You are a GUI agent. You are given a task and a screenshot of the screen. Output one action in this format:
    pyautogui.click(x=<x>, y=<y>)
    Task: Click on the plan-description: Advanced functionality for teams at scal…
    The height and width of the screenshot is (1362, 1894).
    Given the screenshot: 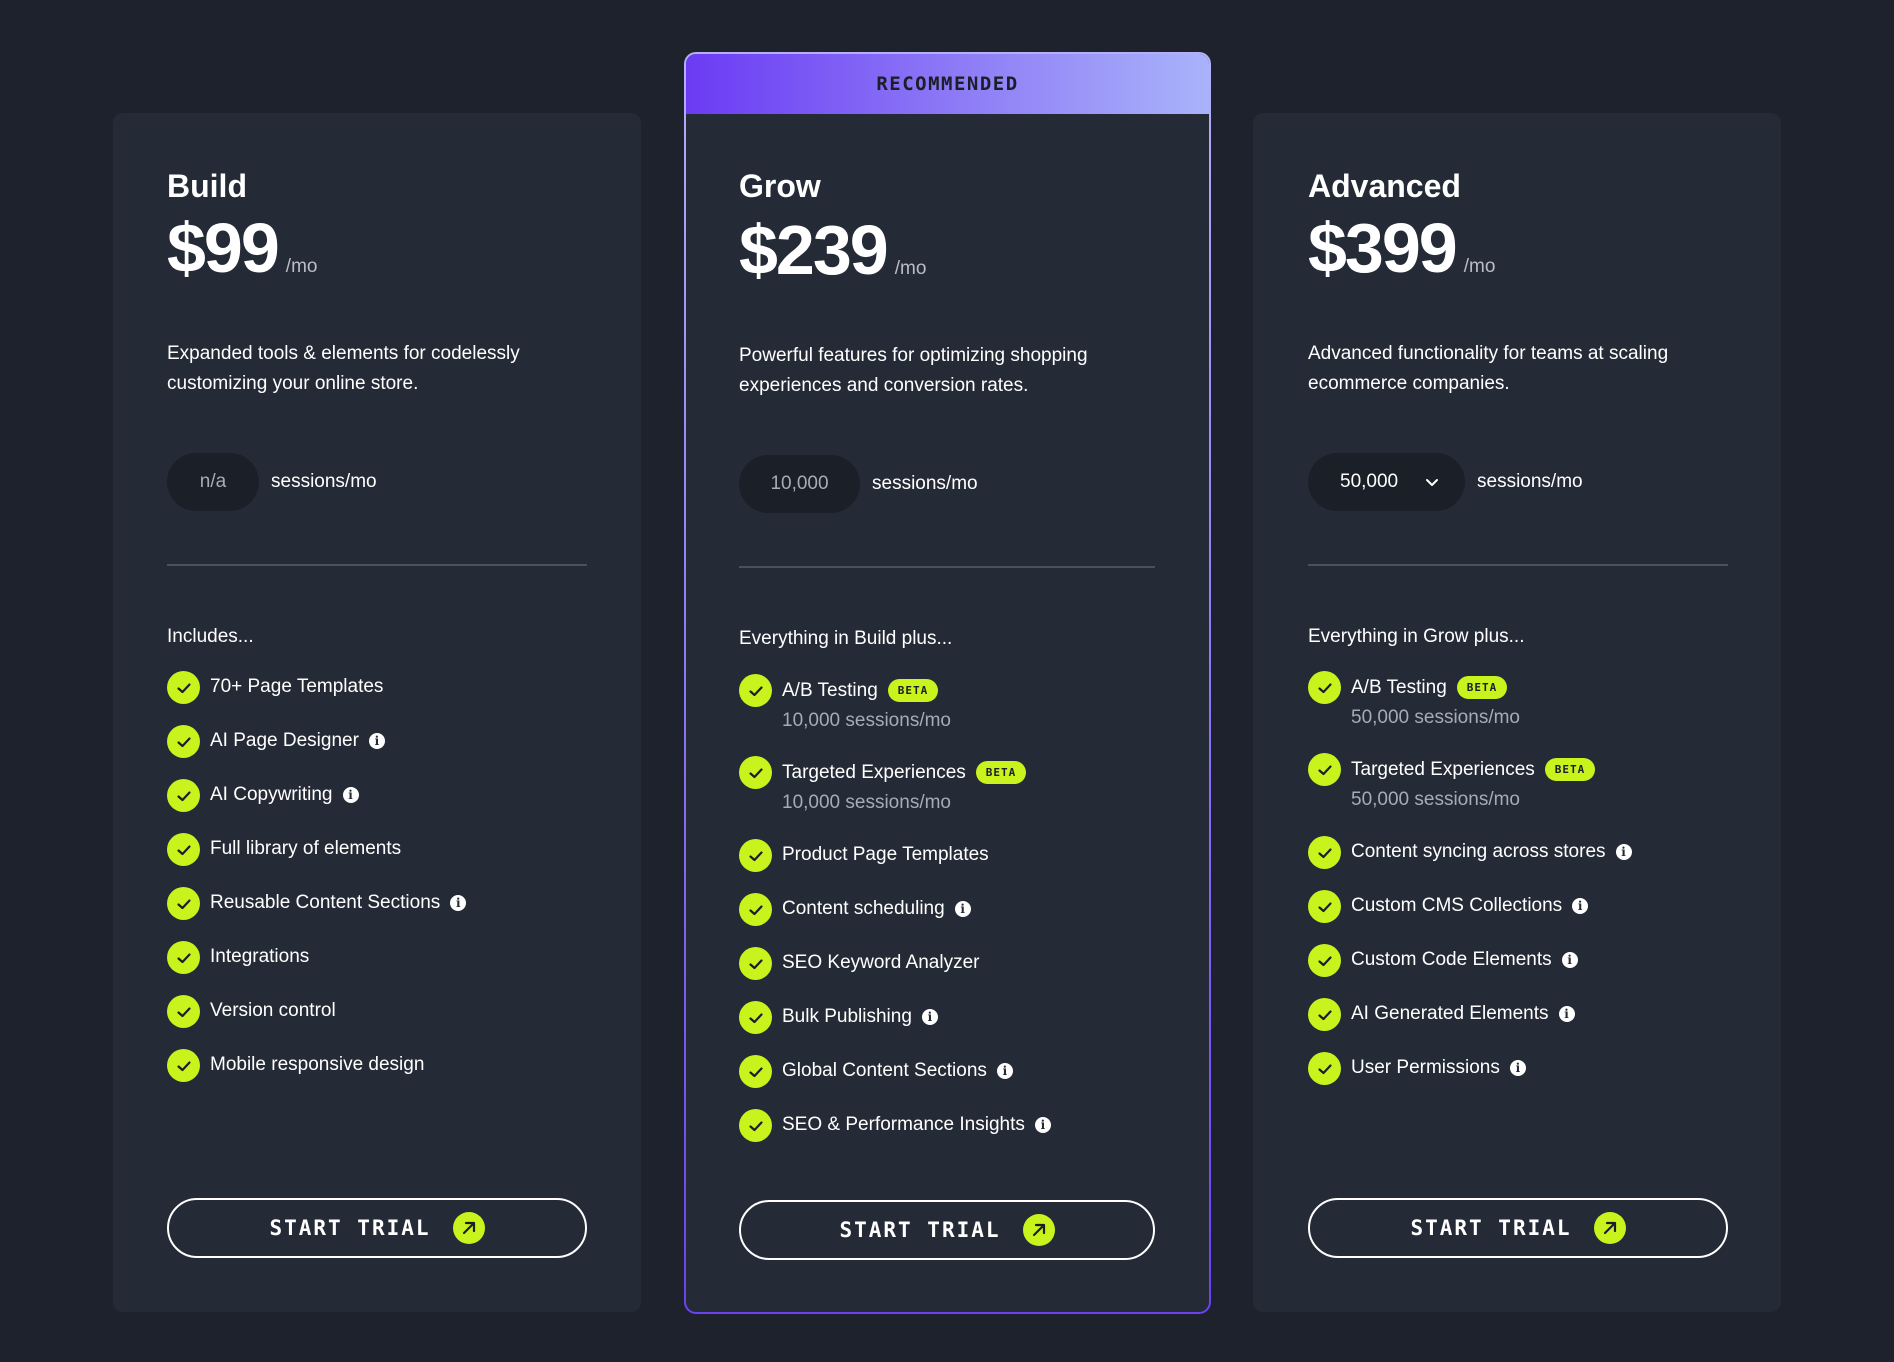 What is the action you would take?
    pyautogui.click(x=1488, y=368)
    